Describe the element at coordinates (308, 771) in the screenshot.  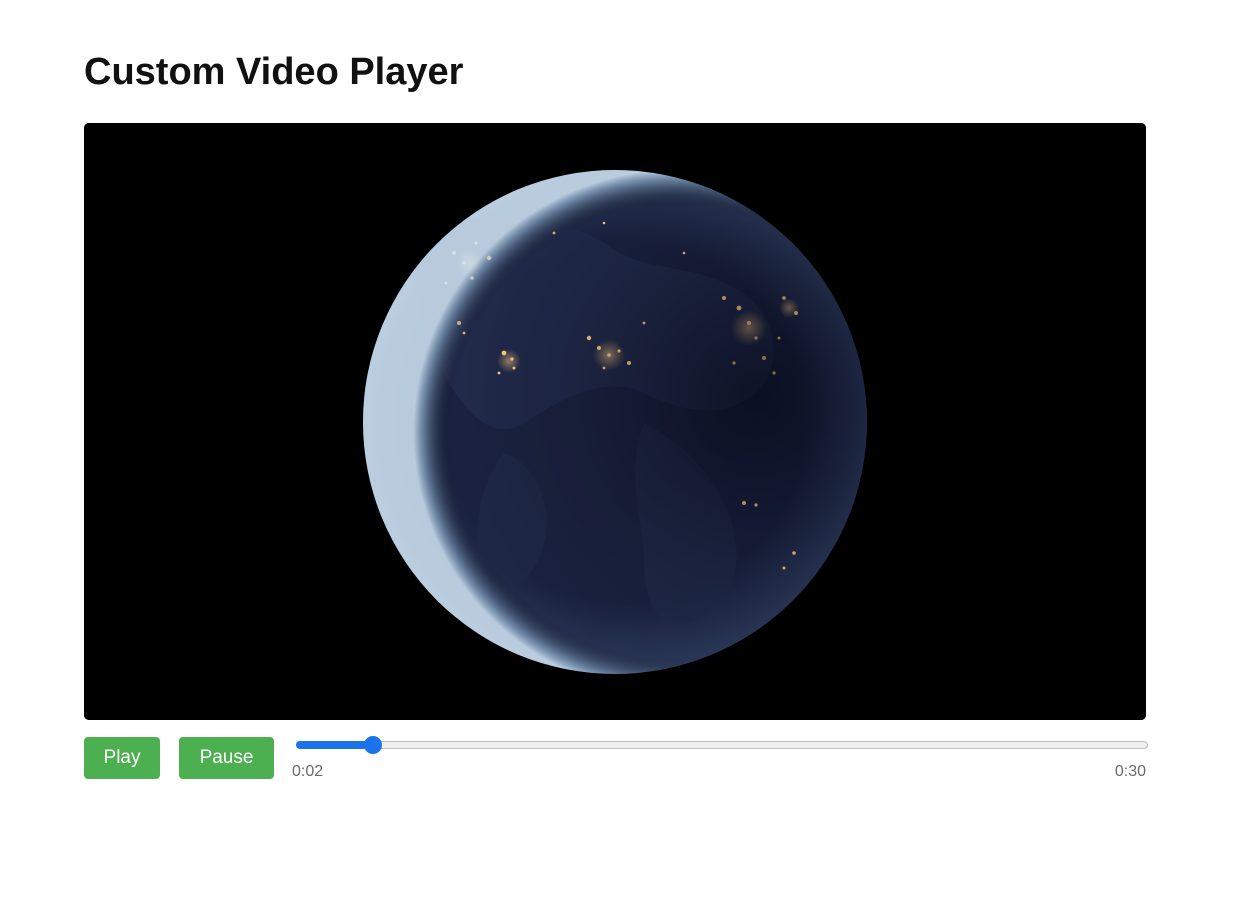
I see `current-time: 0:02` at that location.